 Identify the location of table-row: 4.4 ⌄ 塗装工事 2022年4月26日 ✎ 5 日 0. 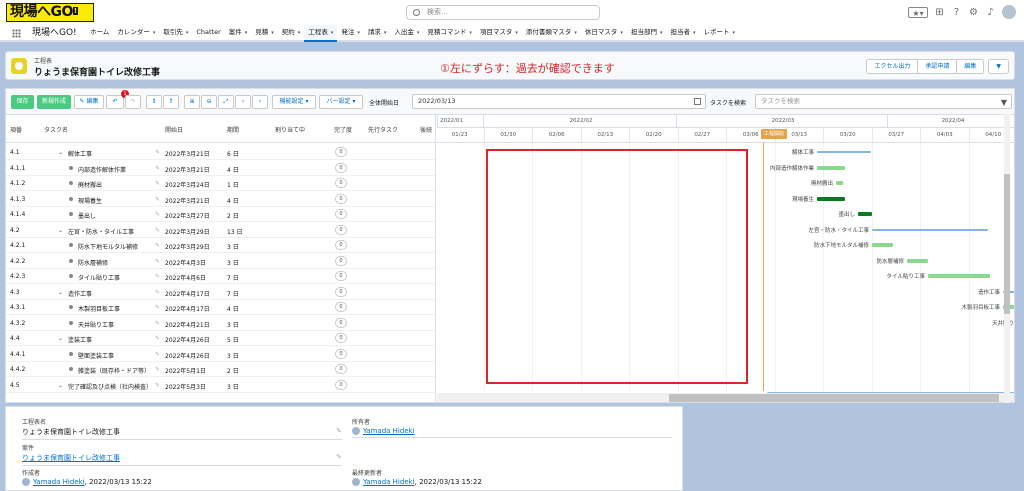
(220, 338).